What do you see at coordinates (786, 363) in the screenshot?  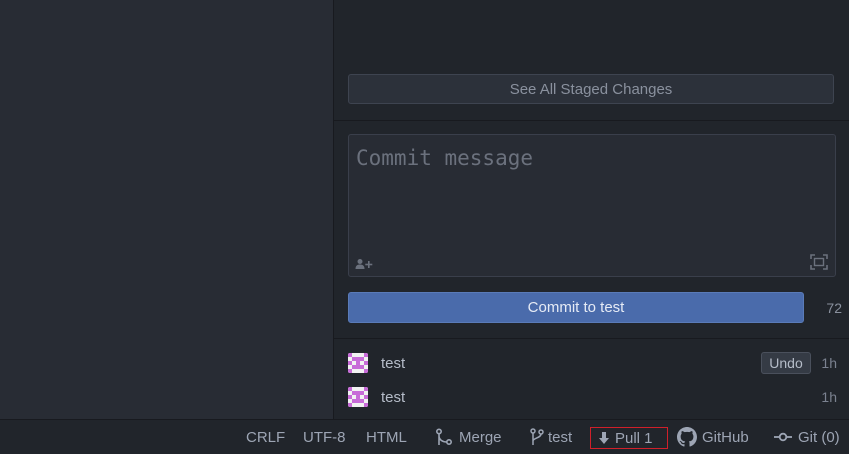 I see `undo-button: Undo` at bounding box center [786, 363].